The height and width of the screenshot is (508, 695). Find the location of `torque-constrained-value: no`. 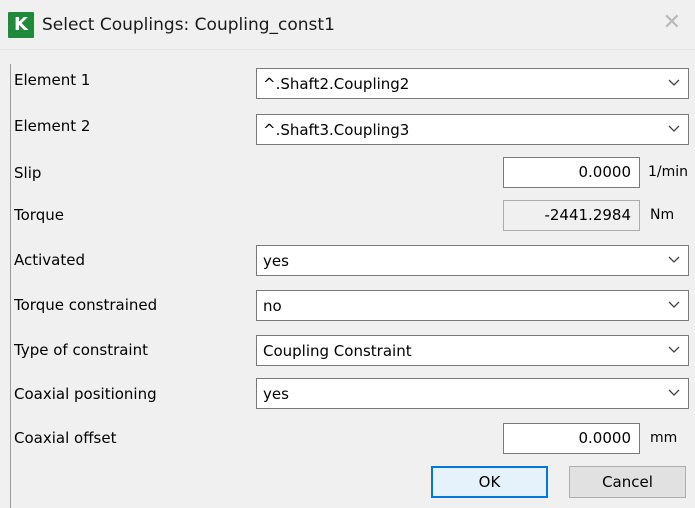

torque-constrained-value: no is located at coordinates (272, 306).